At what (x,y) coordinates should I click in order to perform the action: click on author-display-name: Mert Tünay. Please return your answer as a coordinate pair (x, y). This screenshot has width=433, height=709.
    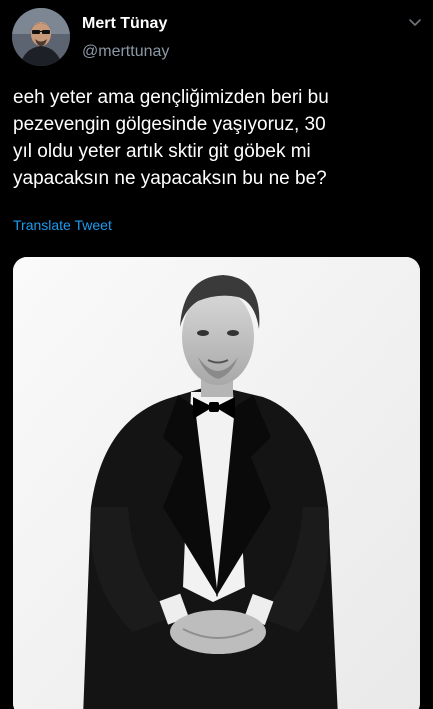
    Looking at the image, I should click on (124, 24).